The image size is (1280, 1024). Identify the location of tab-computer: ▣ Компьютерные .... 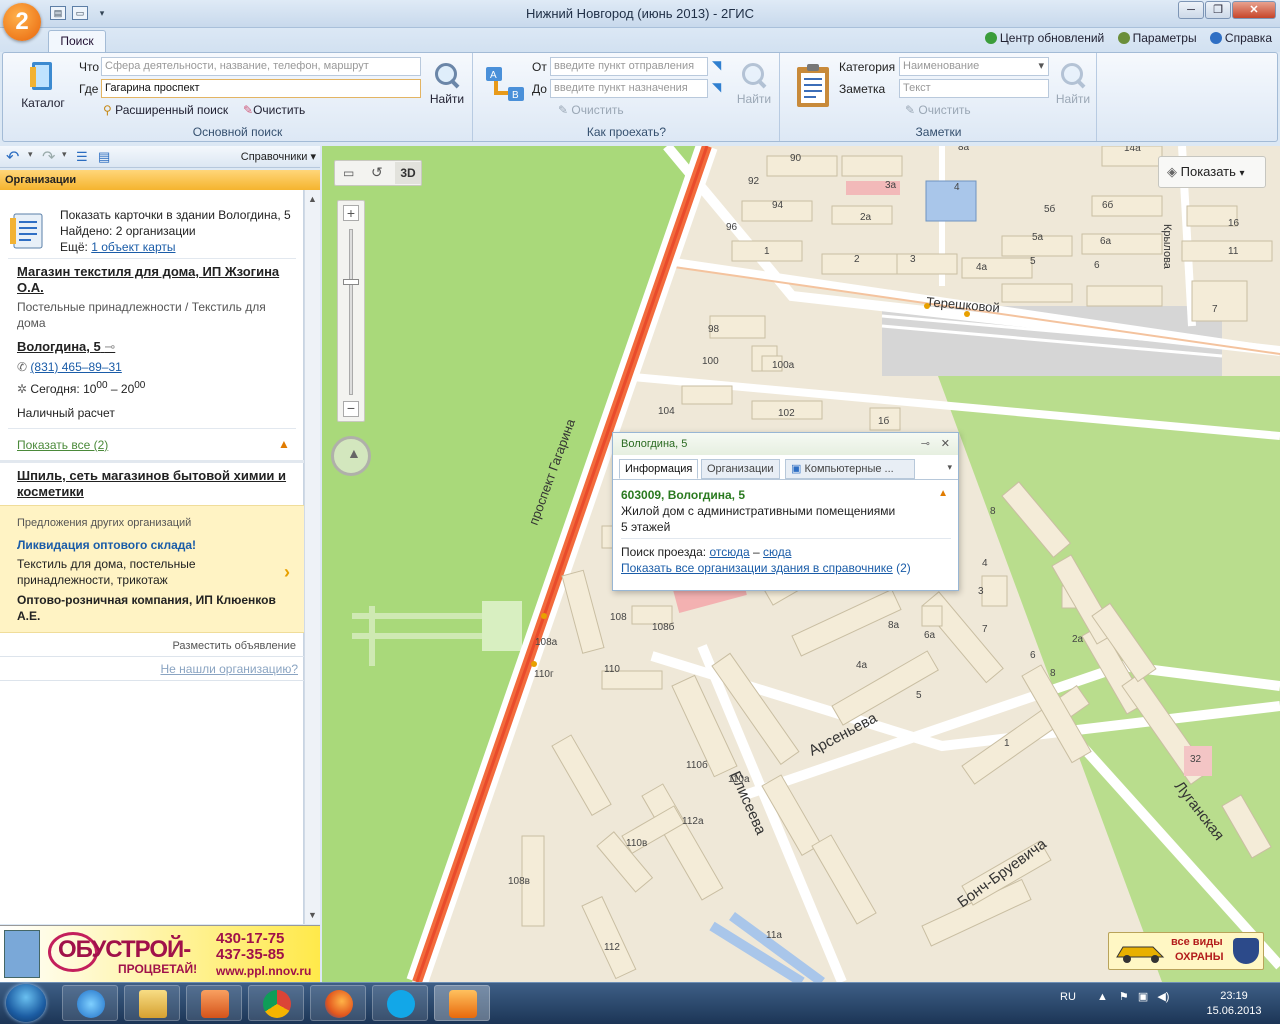
(850, 469).